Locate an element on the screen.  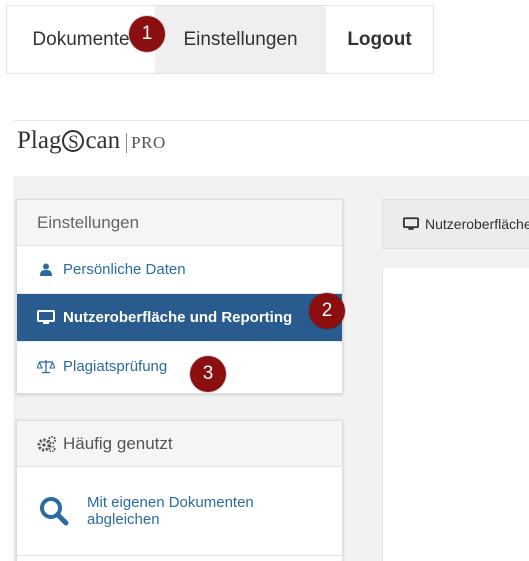
step-badge-1: 1 is located at coordinates (147, 34).